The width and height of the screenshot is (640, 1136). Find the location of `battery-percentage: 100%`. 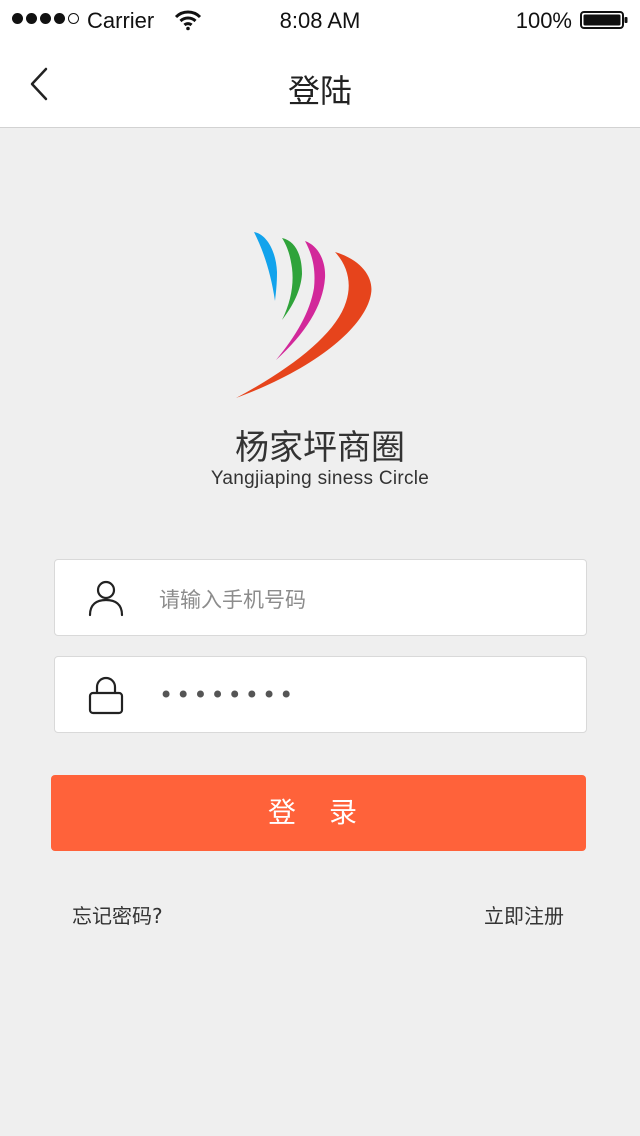

battery-percentage: 100% is located at coordinates (543, 20).